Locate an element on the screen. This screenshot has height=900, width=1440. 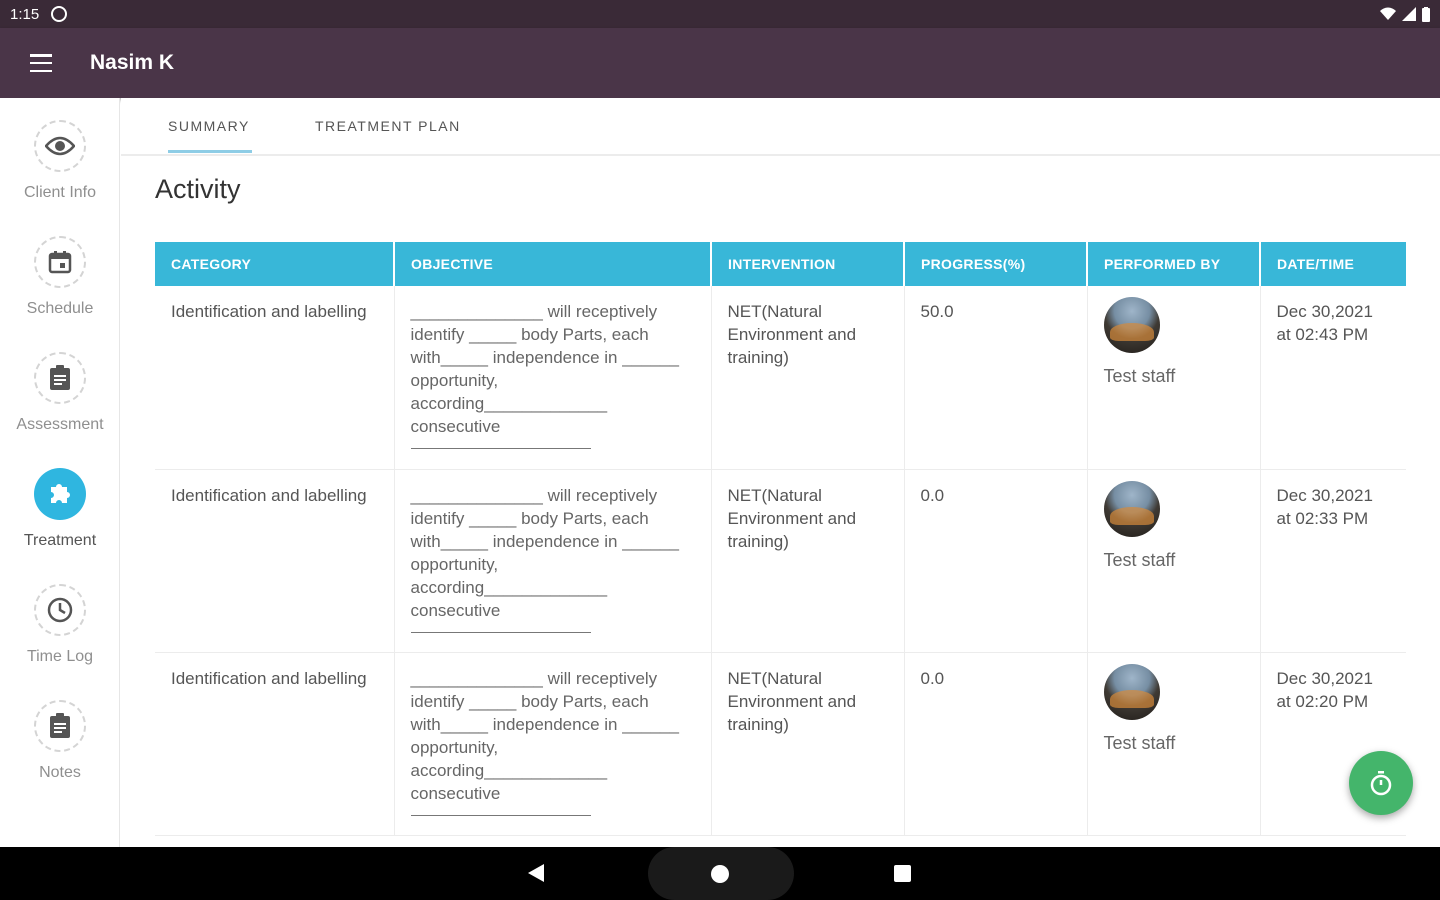
column-header: OBJECTIVE is located at coordinates (553, 264).